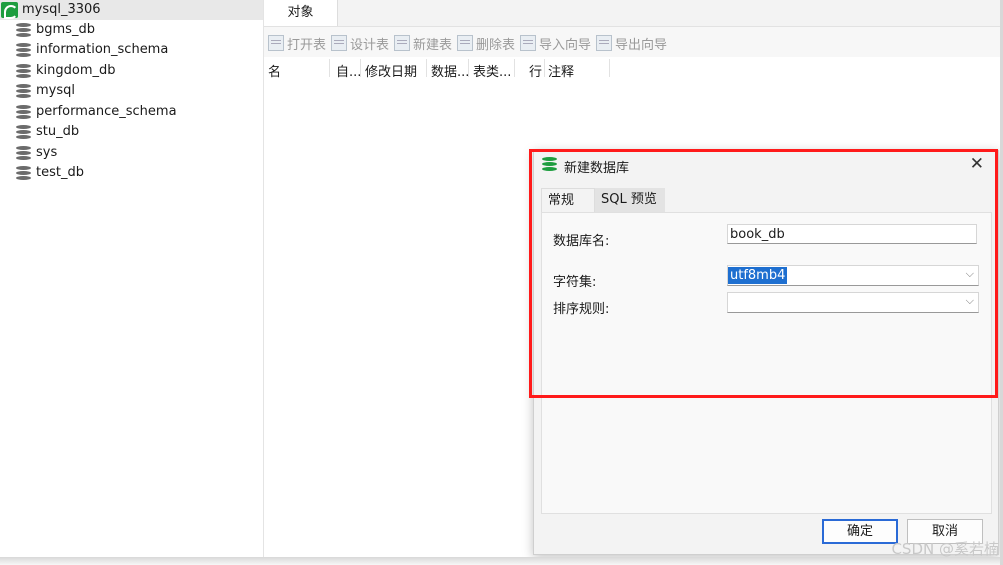 The image size is (1003, 565). Describe the element at coordinates (76, 70) in the screenshot. I see `db-label: kingdom_db` at that location.